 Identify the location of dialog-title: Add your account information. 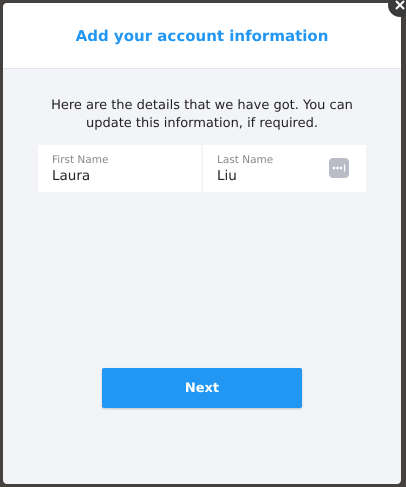
(202, 35).